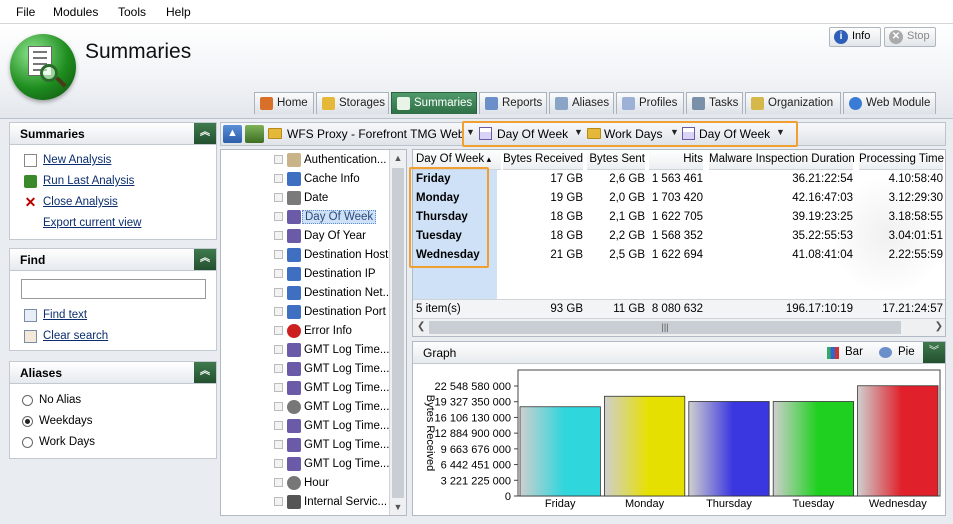  I want to click on tree-item: Error Info, so click(305, 331).